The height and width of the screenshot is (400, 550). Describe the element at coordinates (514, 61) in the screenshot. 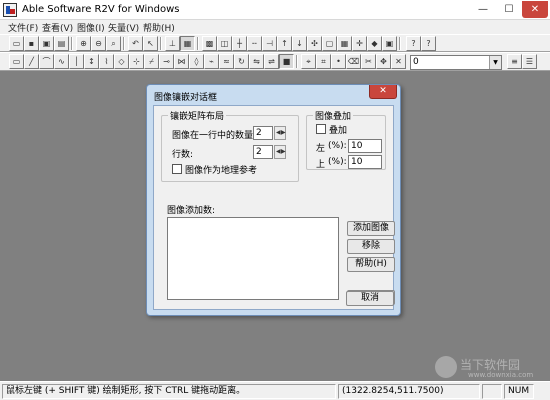

I see `list-icon: ≡` at that location.